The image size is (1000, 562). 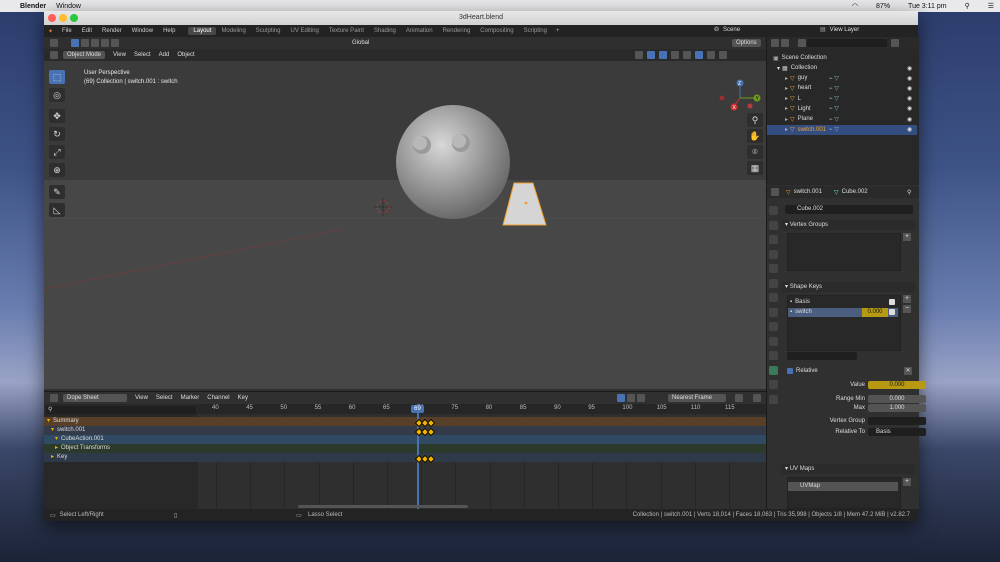 What do you see at coordinates (897, 385) in the screenshot?
I see `value-field: 0.000` at bounding box center [897, 385].